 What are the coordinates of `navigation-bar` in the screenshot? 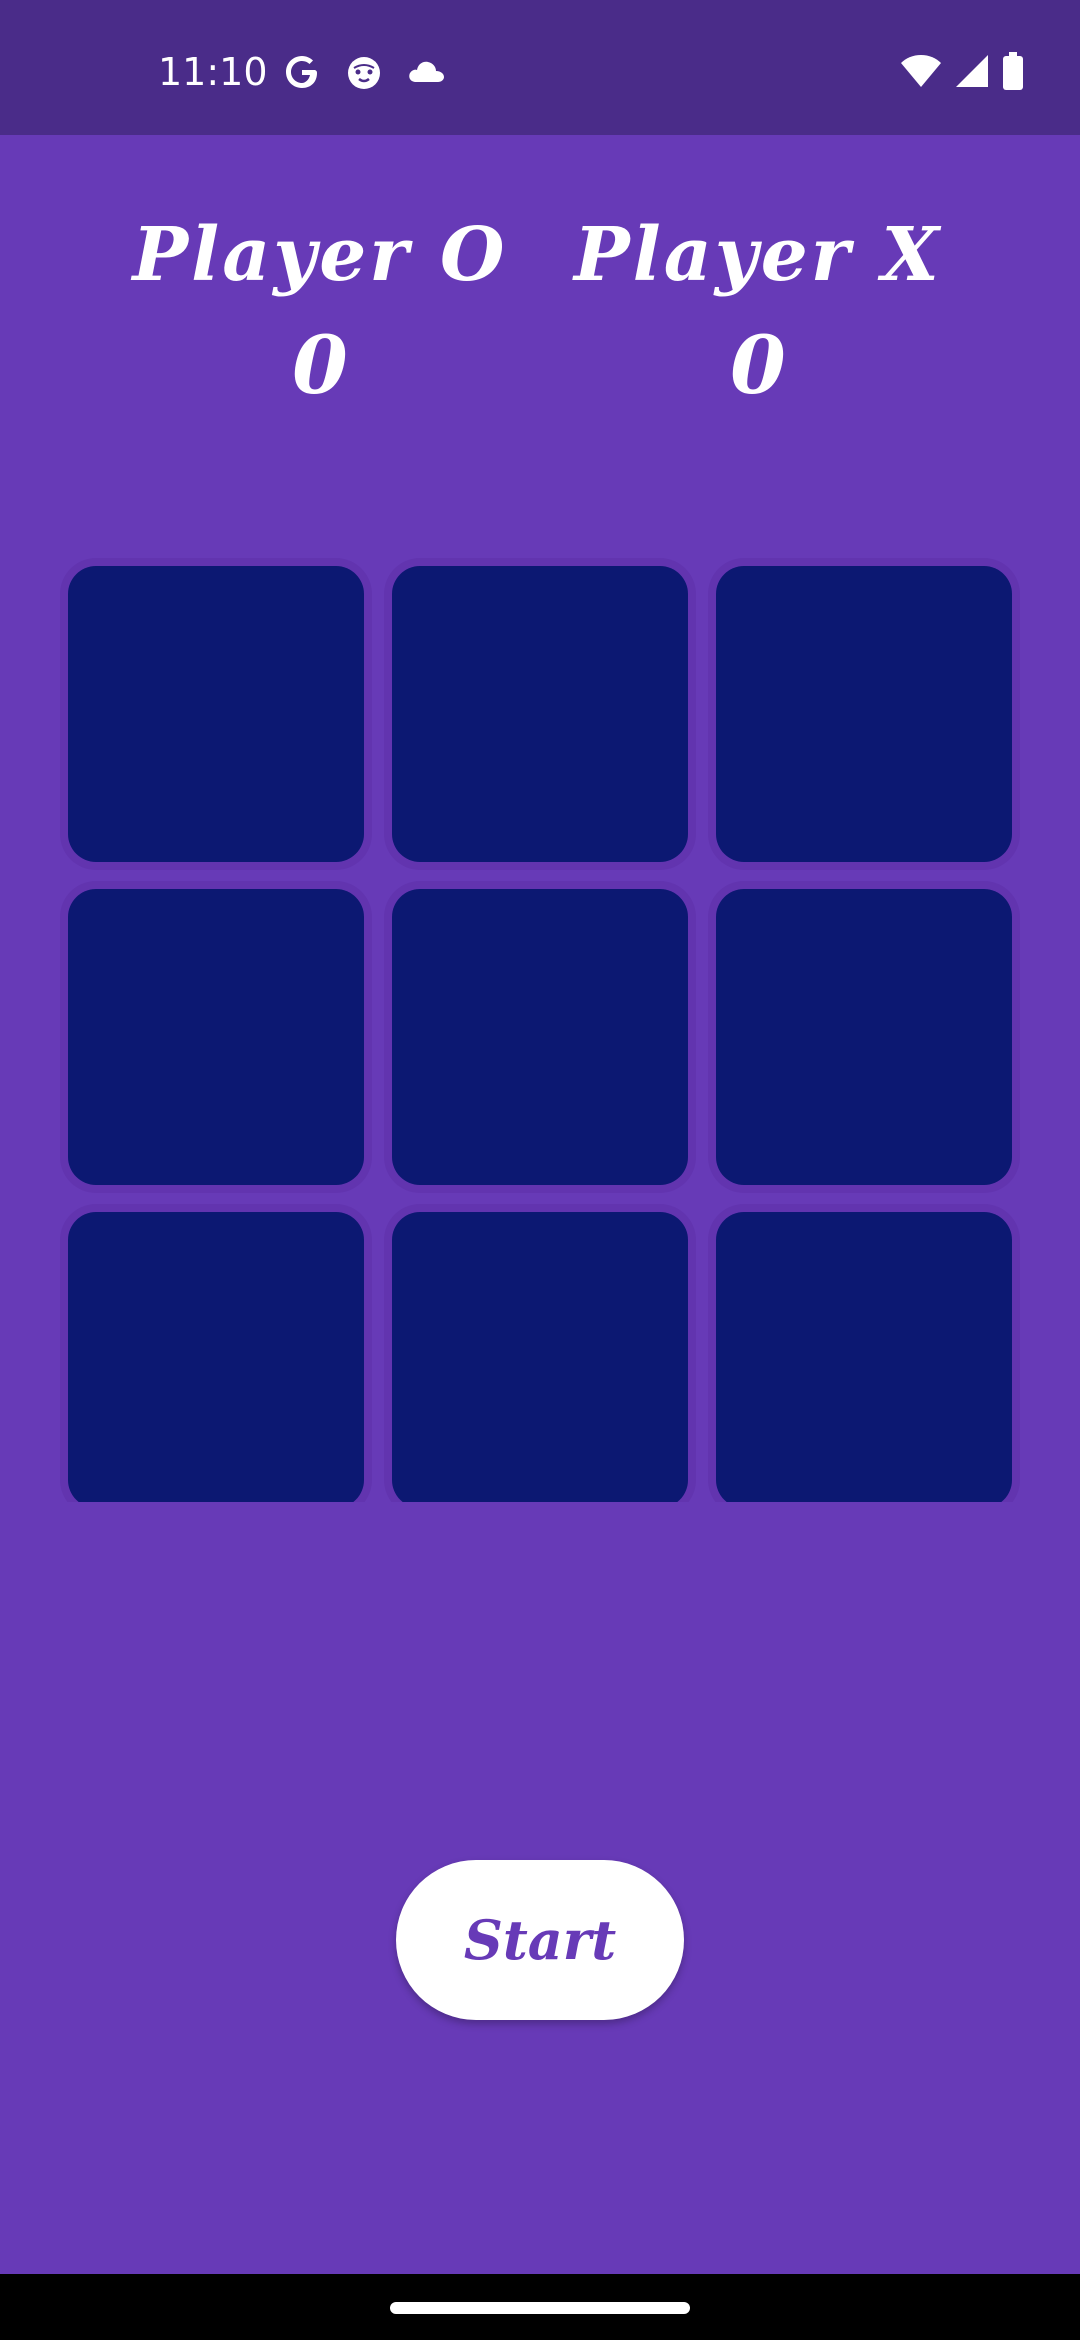 It's located at (540, 2307).